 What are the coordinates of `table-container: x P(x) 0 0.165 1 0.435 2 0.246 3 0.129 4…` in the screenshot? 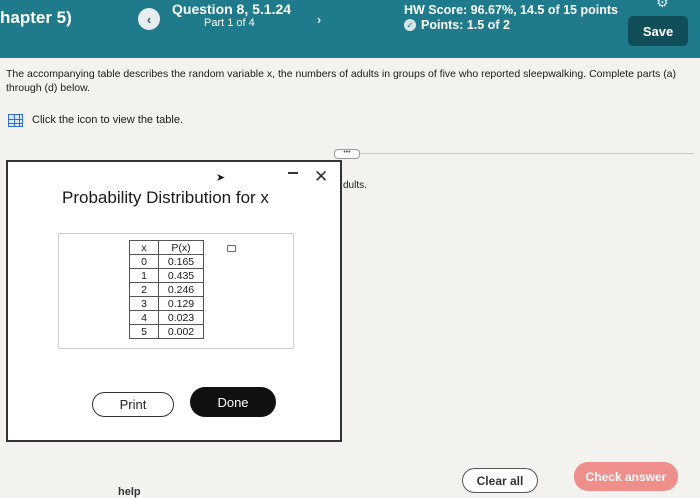 It's located at (176, 291).